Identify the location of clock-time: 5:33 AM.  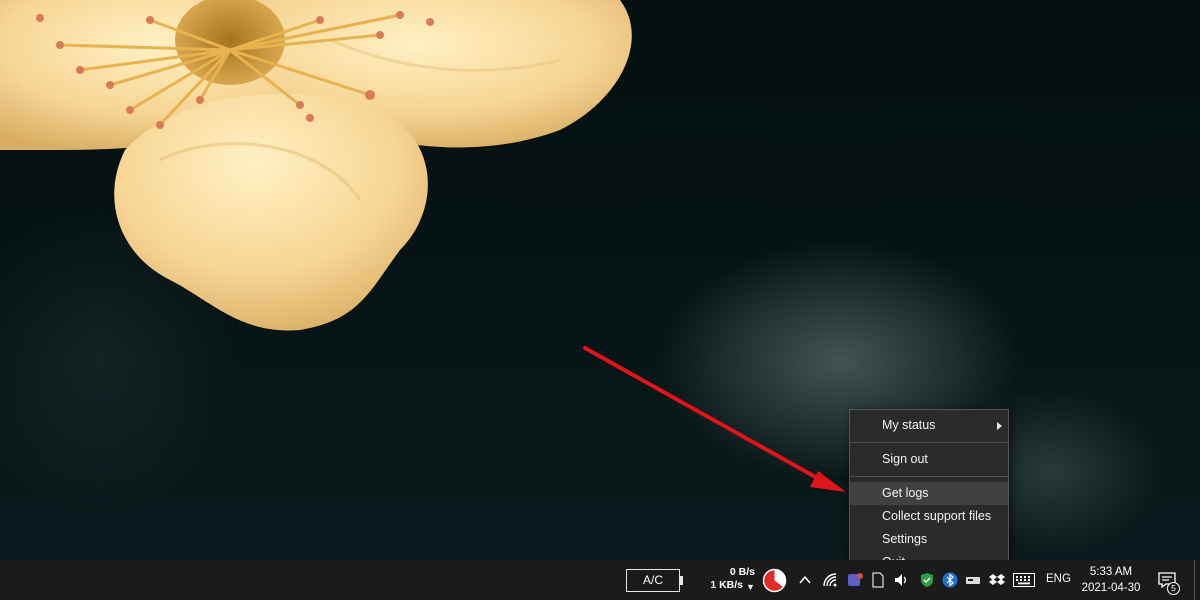
(1111, 572).